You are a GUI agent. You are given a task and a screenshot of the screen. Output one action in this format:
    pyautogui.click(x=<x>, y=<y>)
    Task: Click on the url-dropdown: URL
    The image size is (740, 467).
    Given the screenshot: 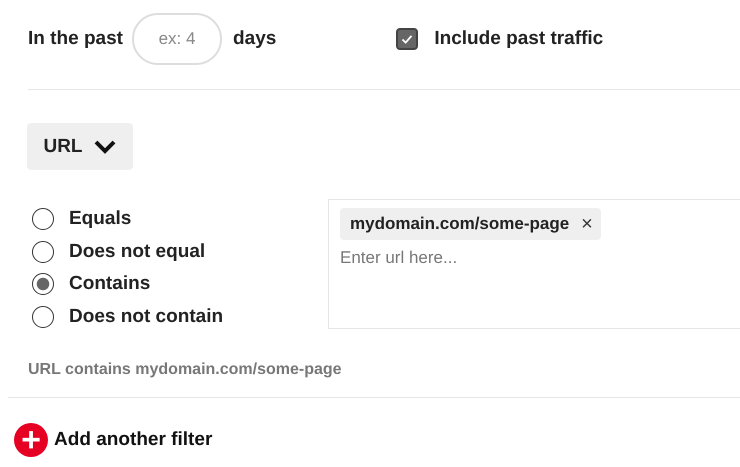 What is the action you would take?
    pyautogui.click(x=80, y=146)
    